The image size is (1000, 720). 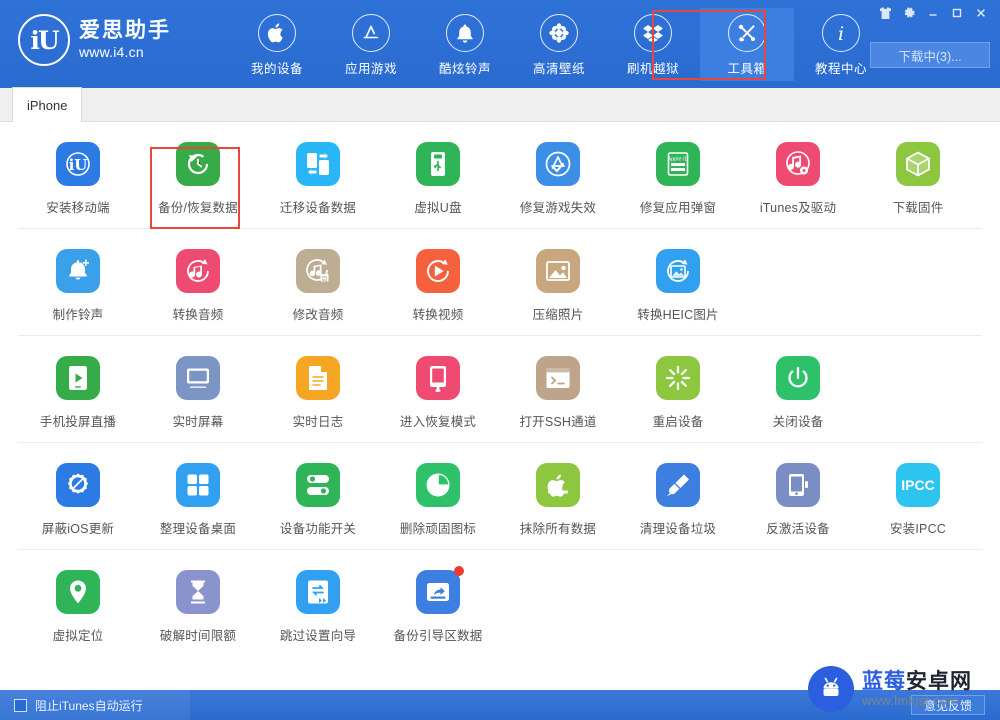 I want to click on nav-item-wallpapers: 高清壁纸, so click(x=559, y=44).